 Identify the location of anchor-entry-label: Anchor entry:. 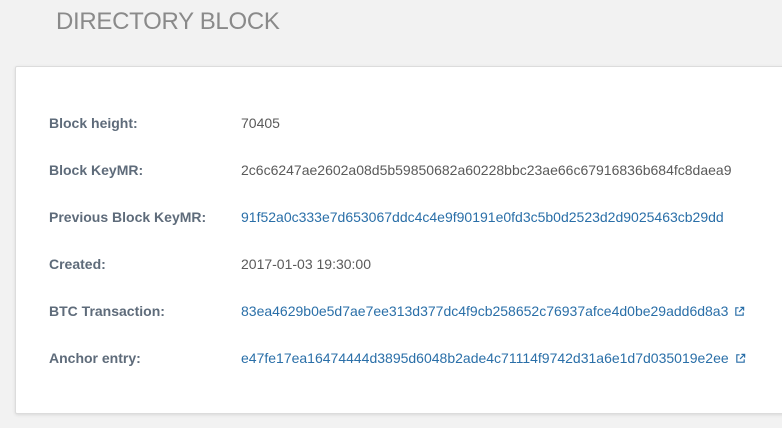
(95, 358).